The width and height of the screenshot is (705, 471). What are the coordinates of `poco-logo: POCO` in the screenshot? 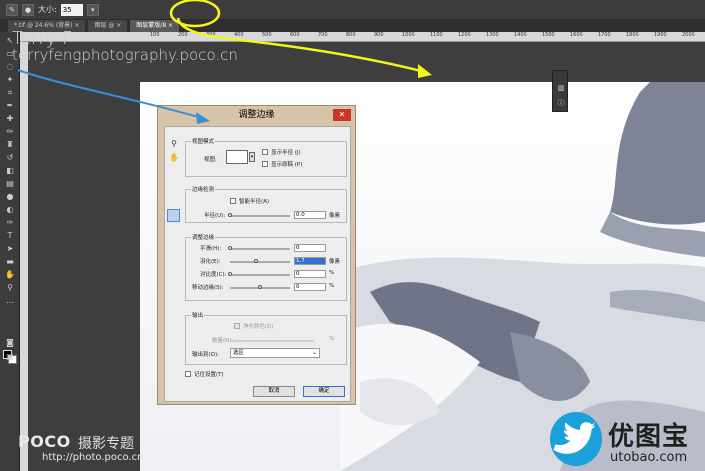 It's located at (44, 441).